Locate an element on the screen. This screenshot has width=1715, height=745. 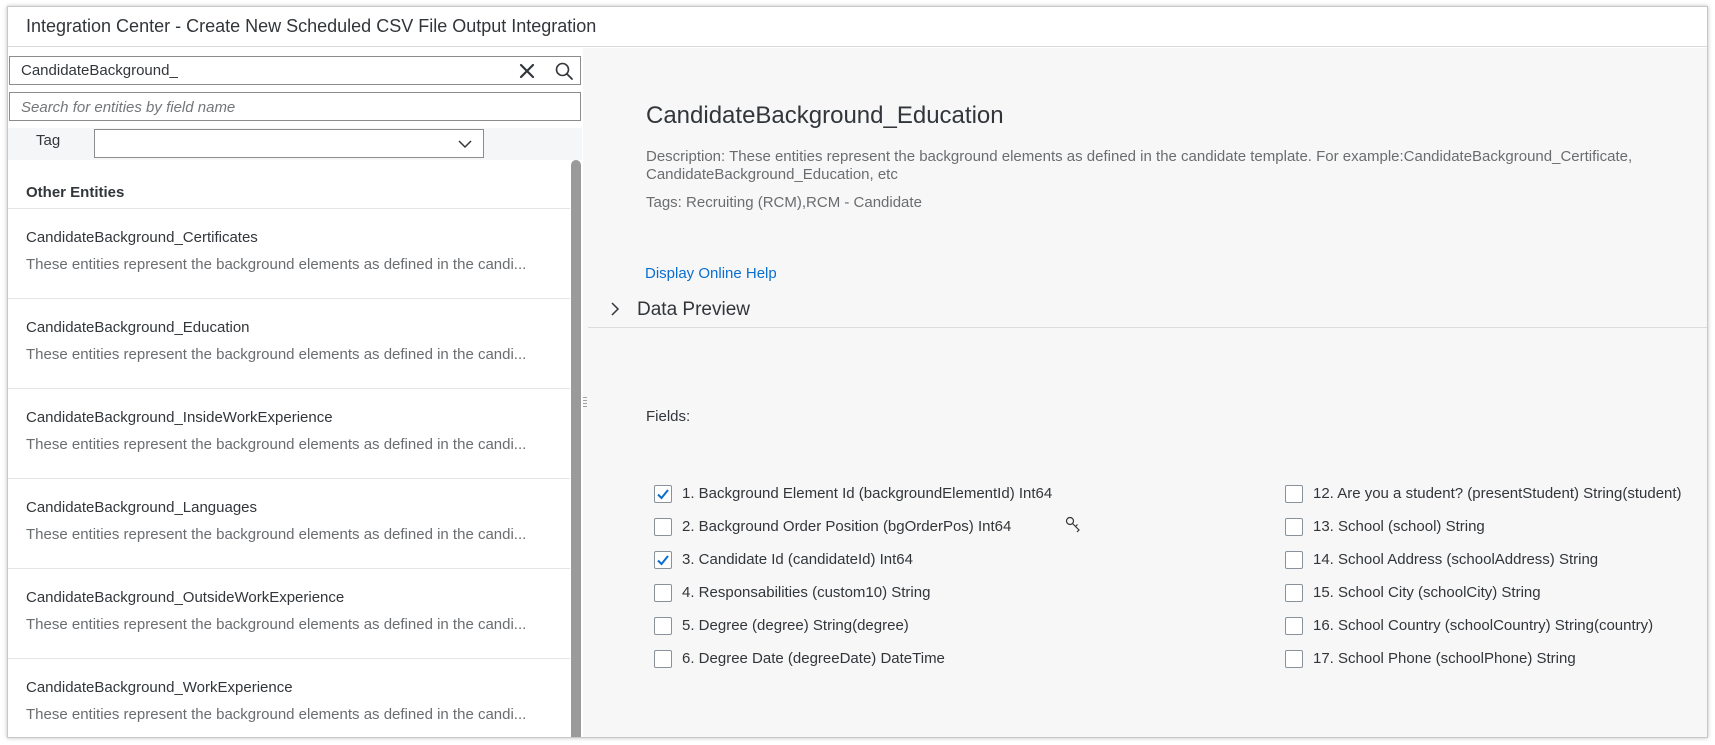
mouse-cursor-icon is located at coordinates (1074, 525).